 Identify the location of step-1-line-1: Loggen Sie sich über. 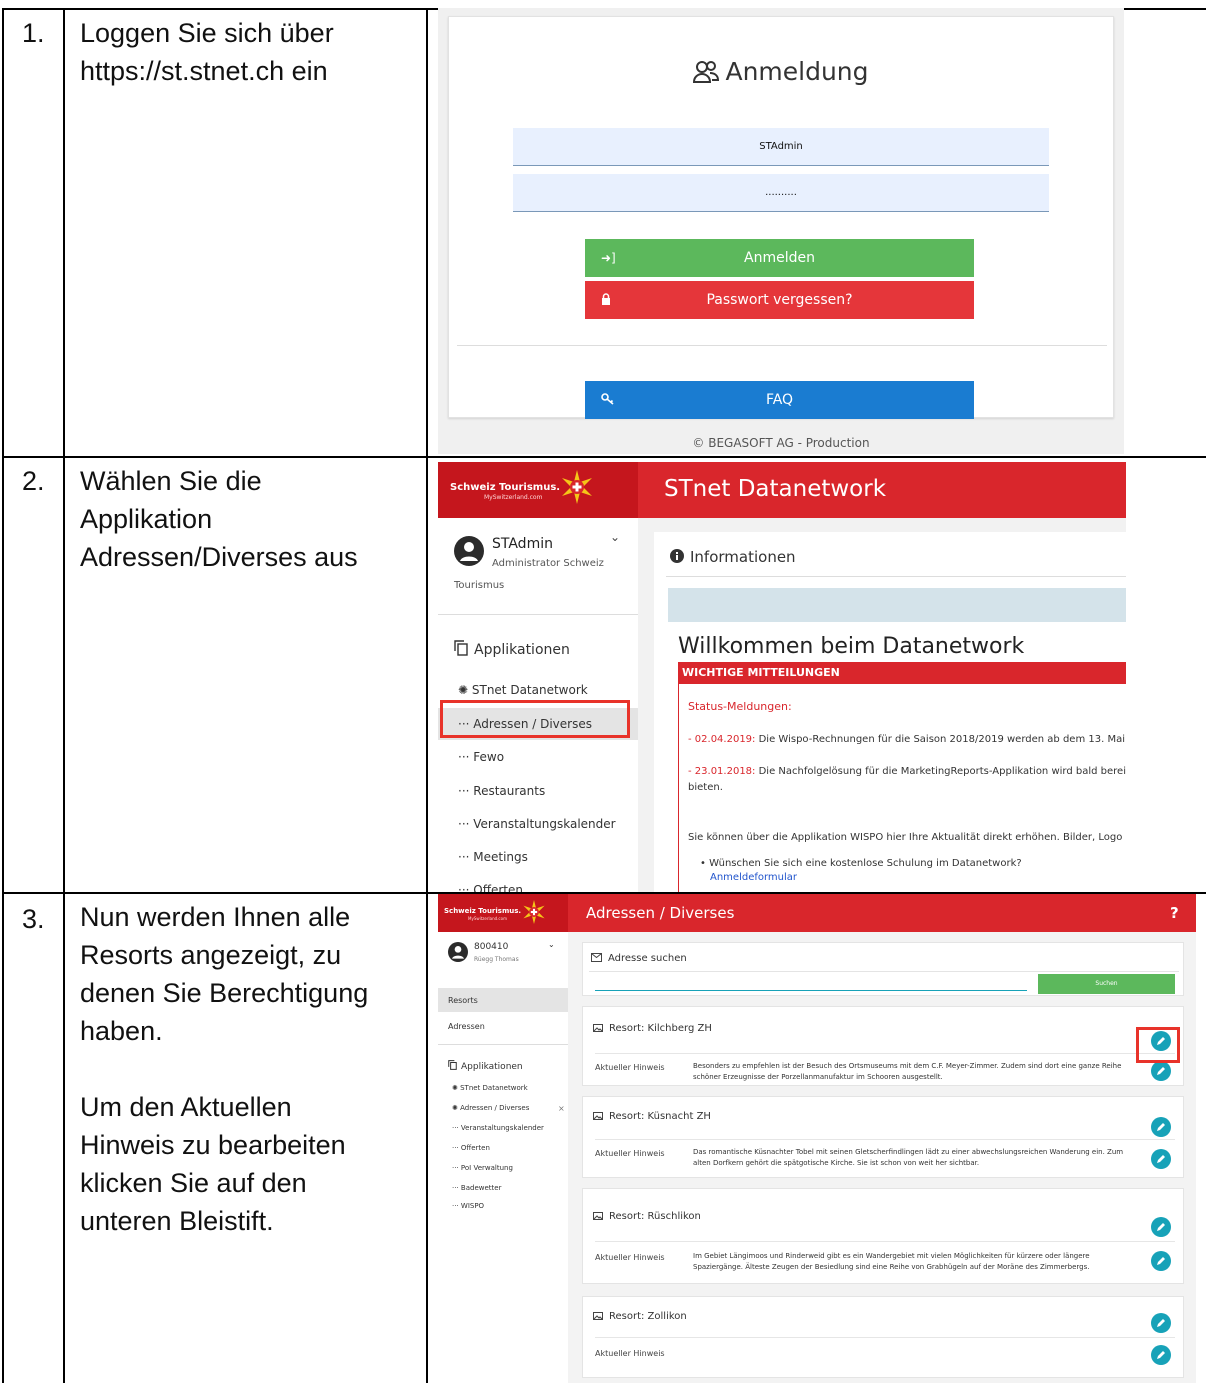
(207, 33).